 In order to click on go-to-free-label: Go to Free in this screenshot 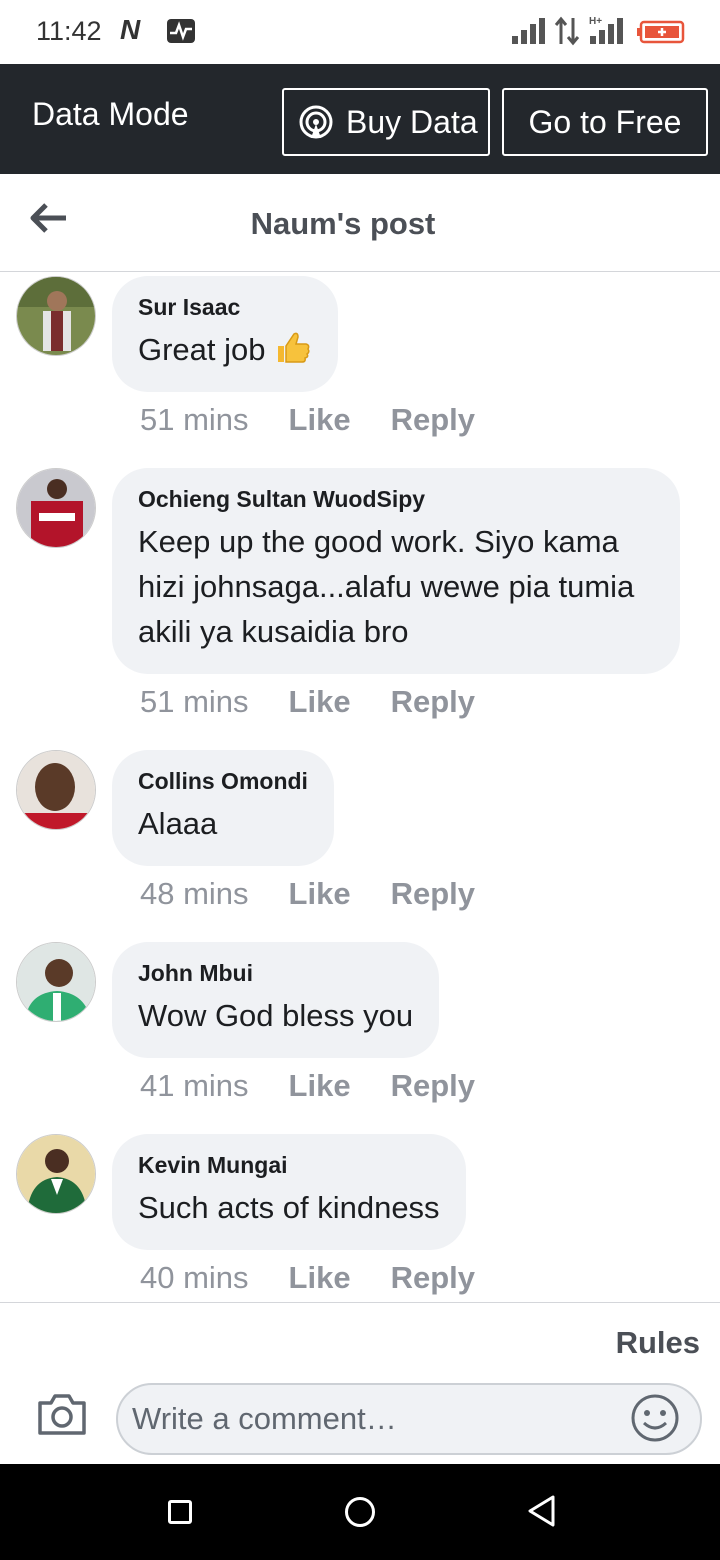, I will do `click(605, 121)`.